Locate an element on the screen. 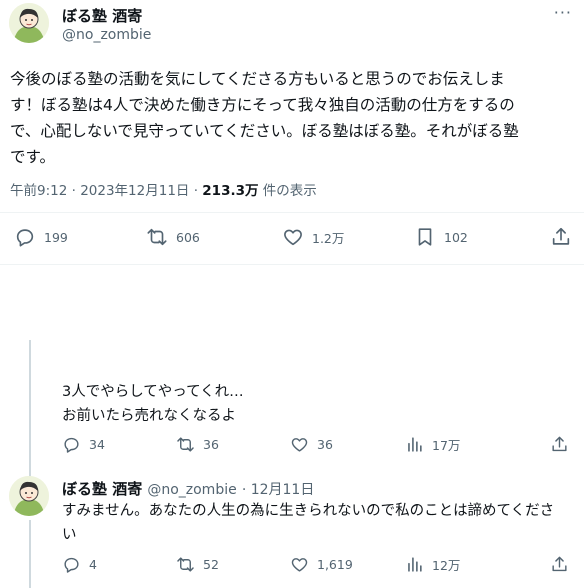 Image resolution: width=584 pixels, height=588 pixels. reply-text-line: い is located at coordinates (69, 535).